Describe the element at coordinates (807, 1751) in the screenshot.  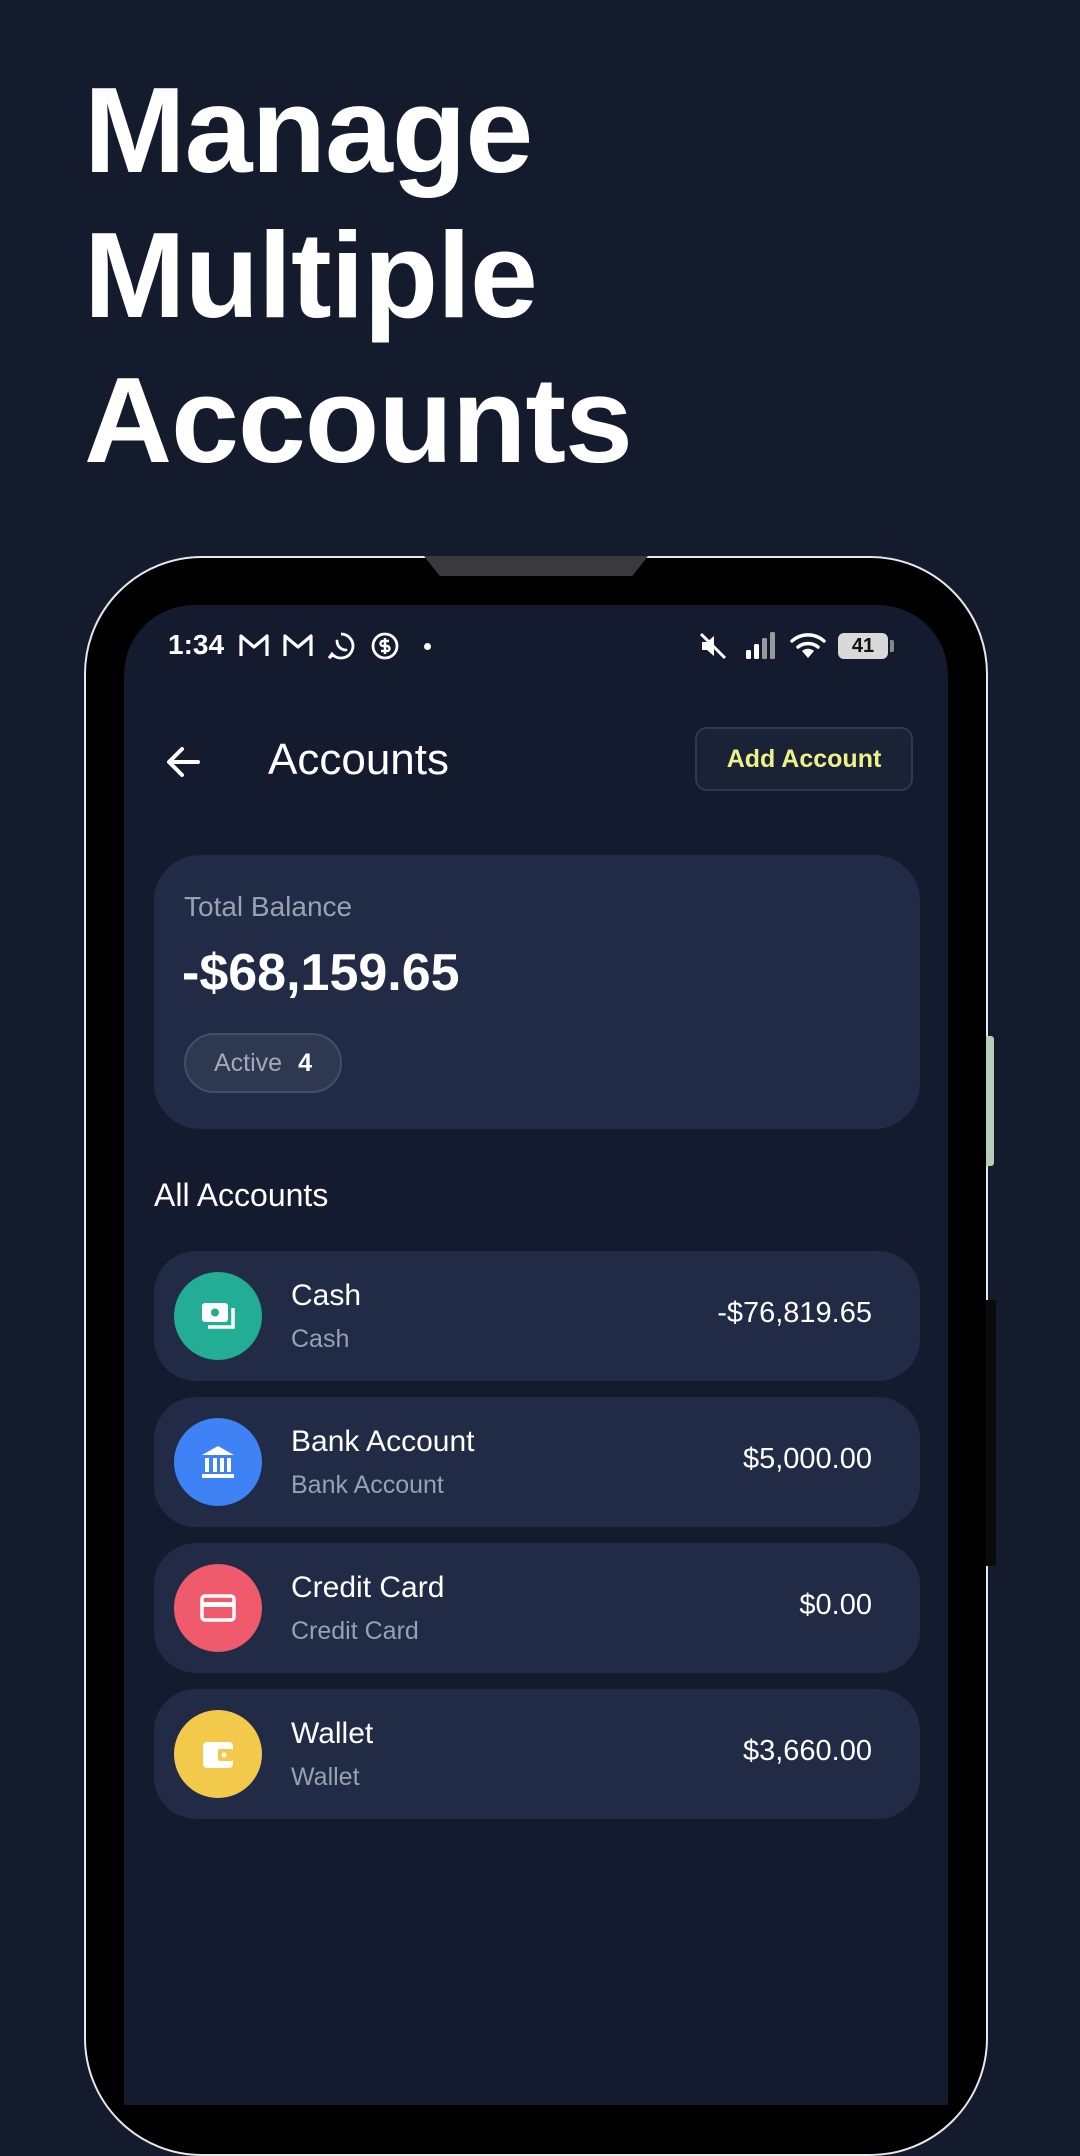
I see `account-balance: $3,660.00` at that location.